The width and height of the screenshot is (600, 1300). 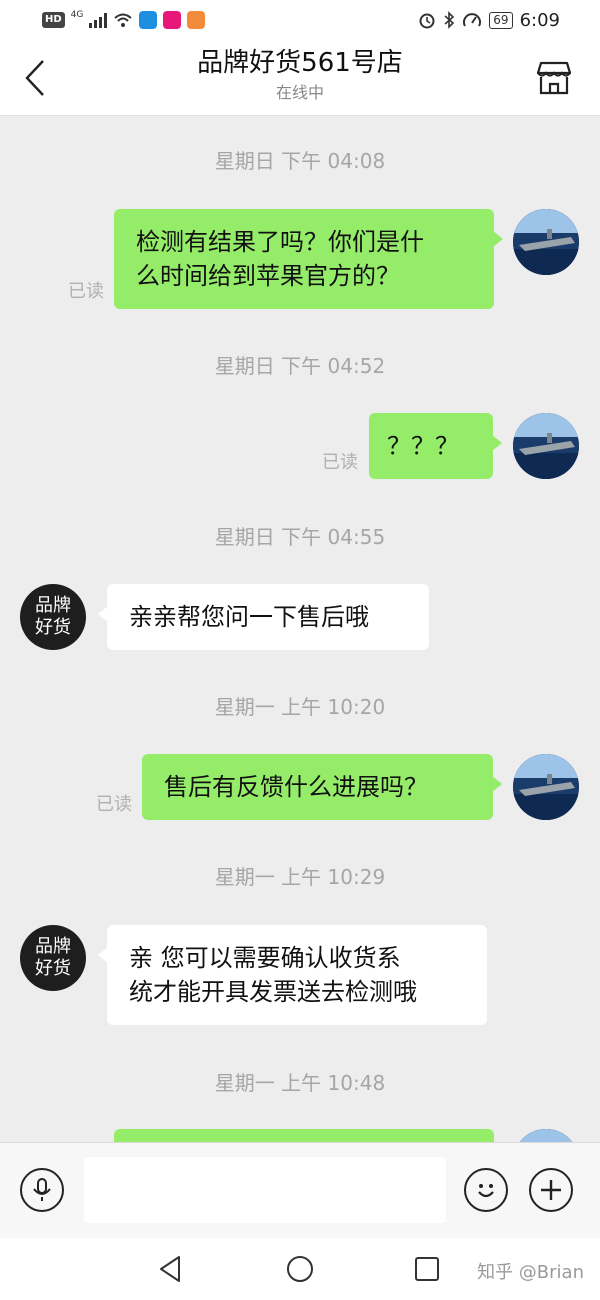 What do you see at coordinates (530, 1272) in the screenshot?
I see `watermark: 知乎 @Brian` at bounding box center [530, 1272].